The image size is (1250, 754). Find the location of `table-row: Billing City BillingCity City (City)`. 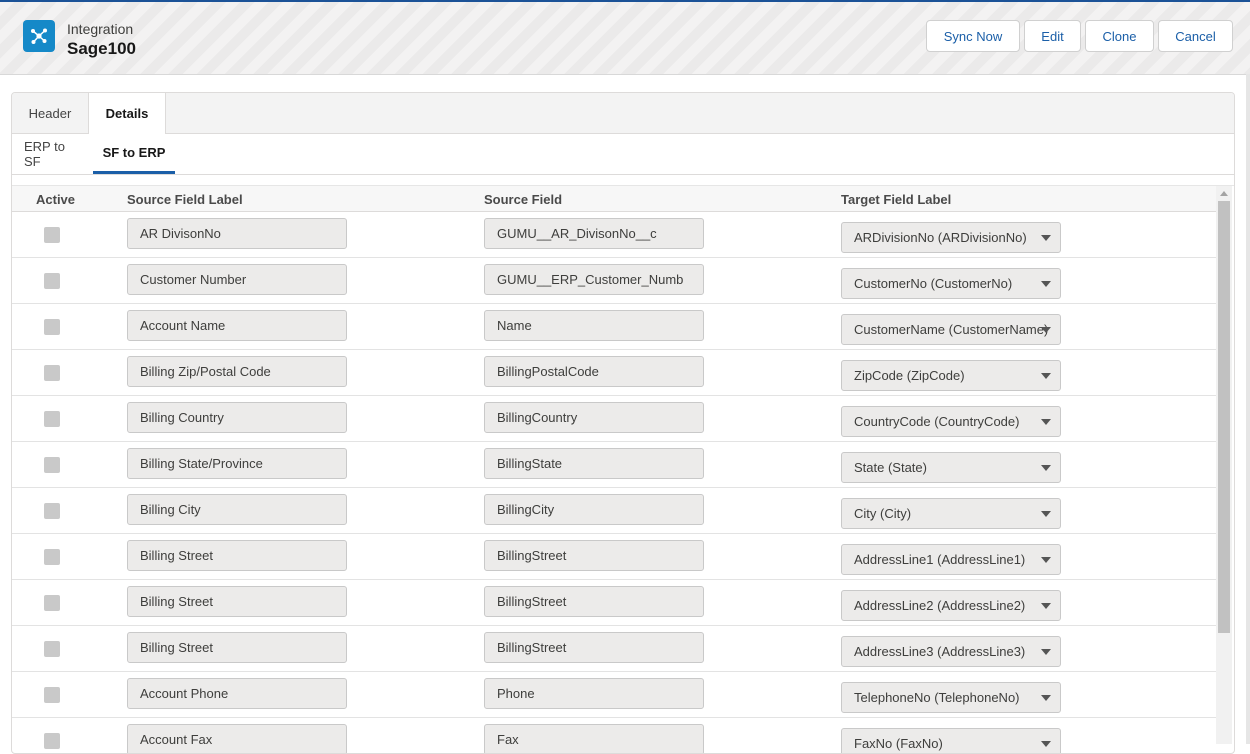

table-row: Billing City BillingCity City (City) is located at coordinates (614, 511).